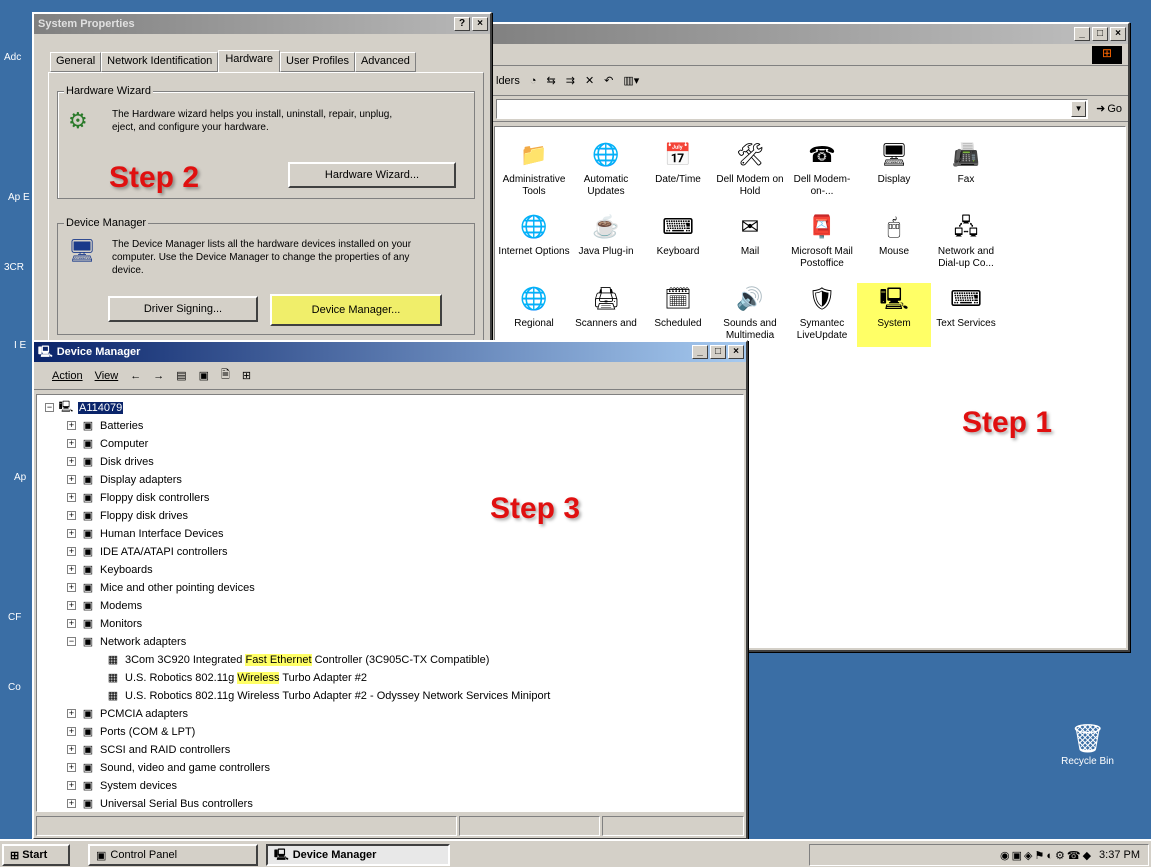  Describe the element at coordinates (1087, 744) in the screenshot. I see `recycle-bin: 🗑 Recycle Bin` at that location.